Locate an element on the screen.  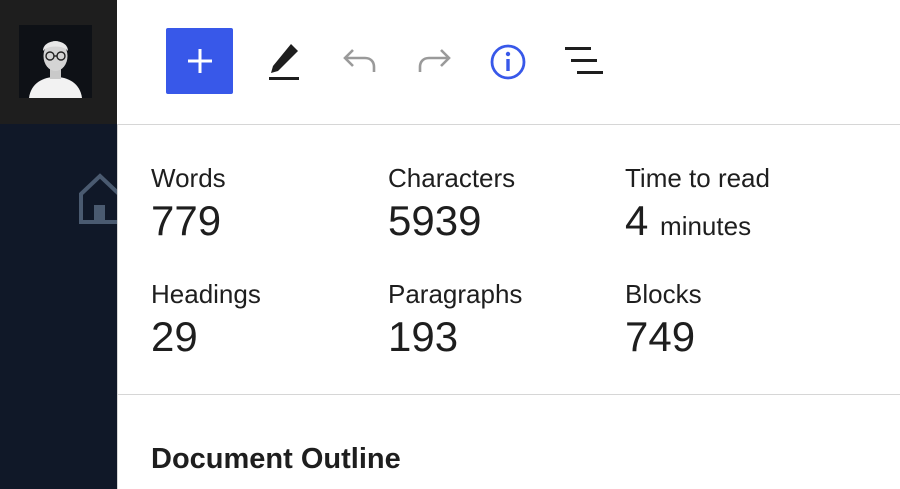
words-stat: Words 779 is located at coordinates (188, 204).